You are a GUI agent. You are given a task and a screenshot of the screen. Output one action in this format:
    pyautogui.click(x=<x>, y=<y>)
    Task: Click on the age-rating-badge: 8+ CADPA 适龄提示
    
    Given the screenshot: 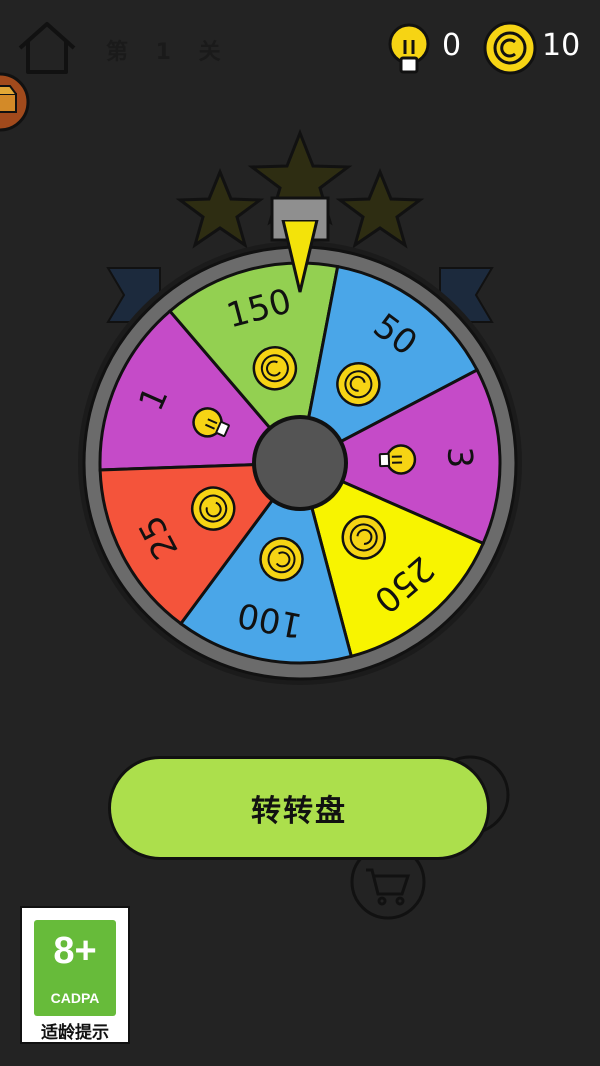 What is the action you would take?
    pyautogui.click(x=75, y=975)
    